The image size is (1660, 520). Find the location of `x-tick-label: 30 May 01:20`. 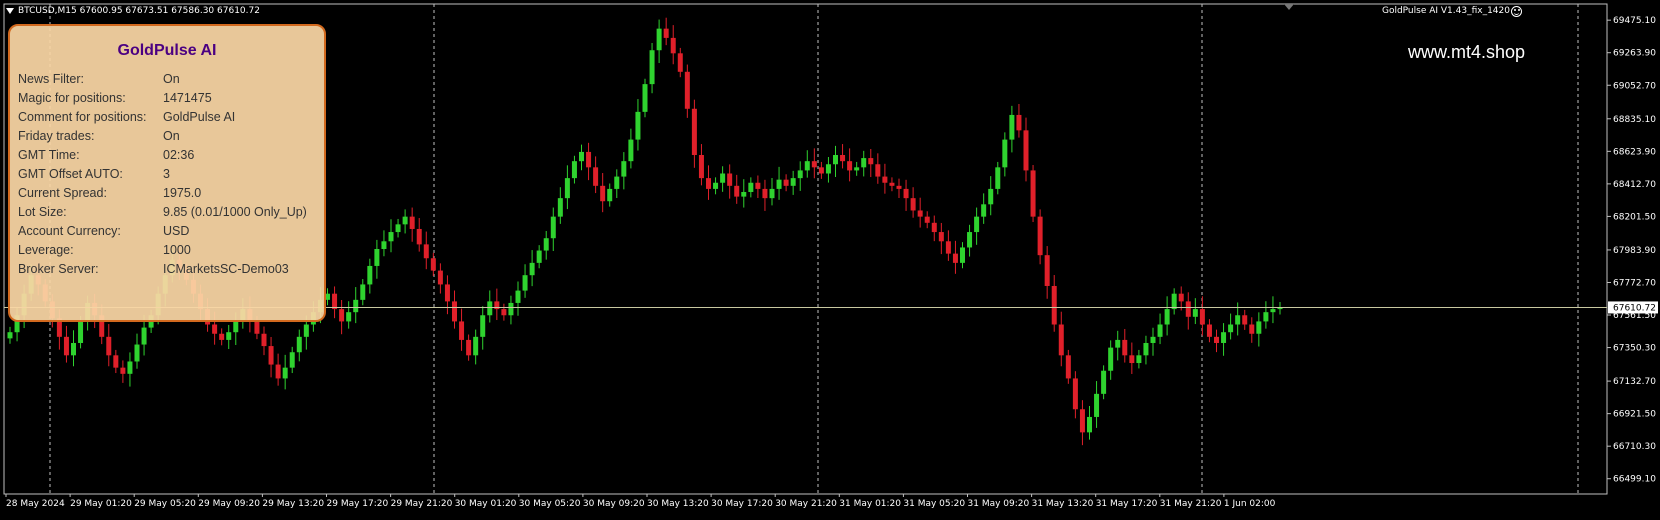

x-tick-label: 30 May 01:20 is located at coordinates (486, 504).